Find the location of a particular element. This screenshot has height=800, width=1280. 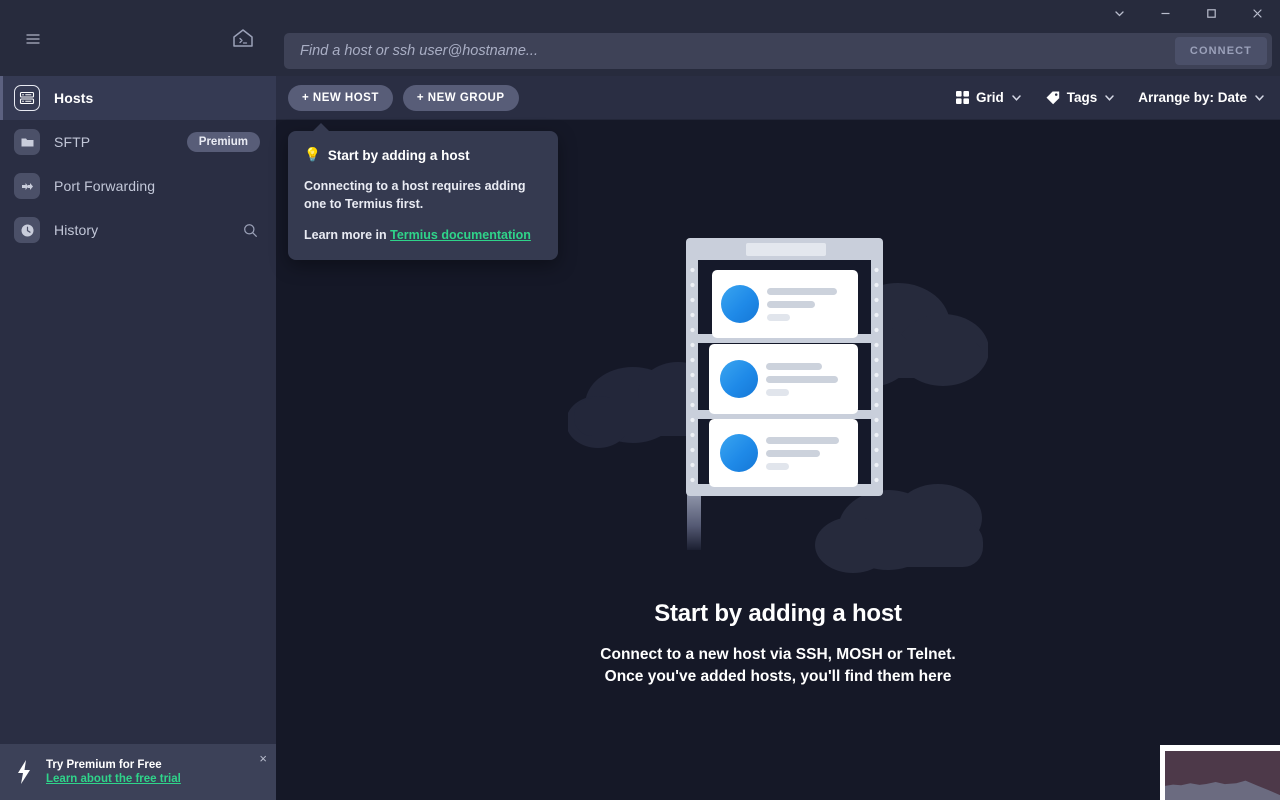

sidebar-item-label: History is located at coordinates (76, 230).